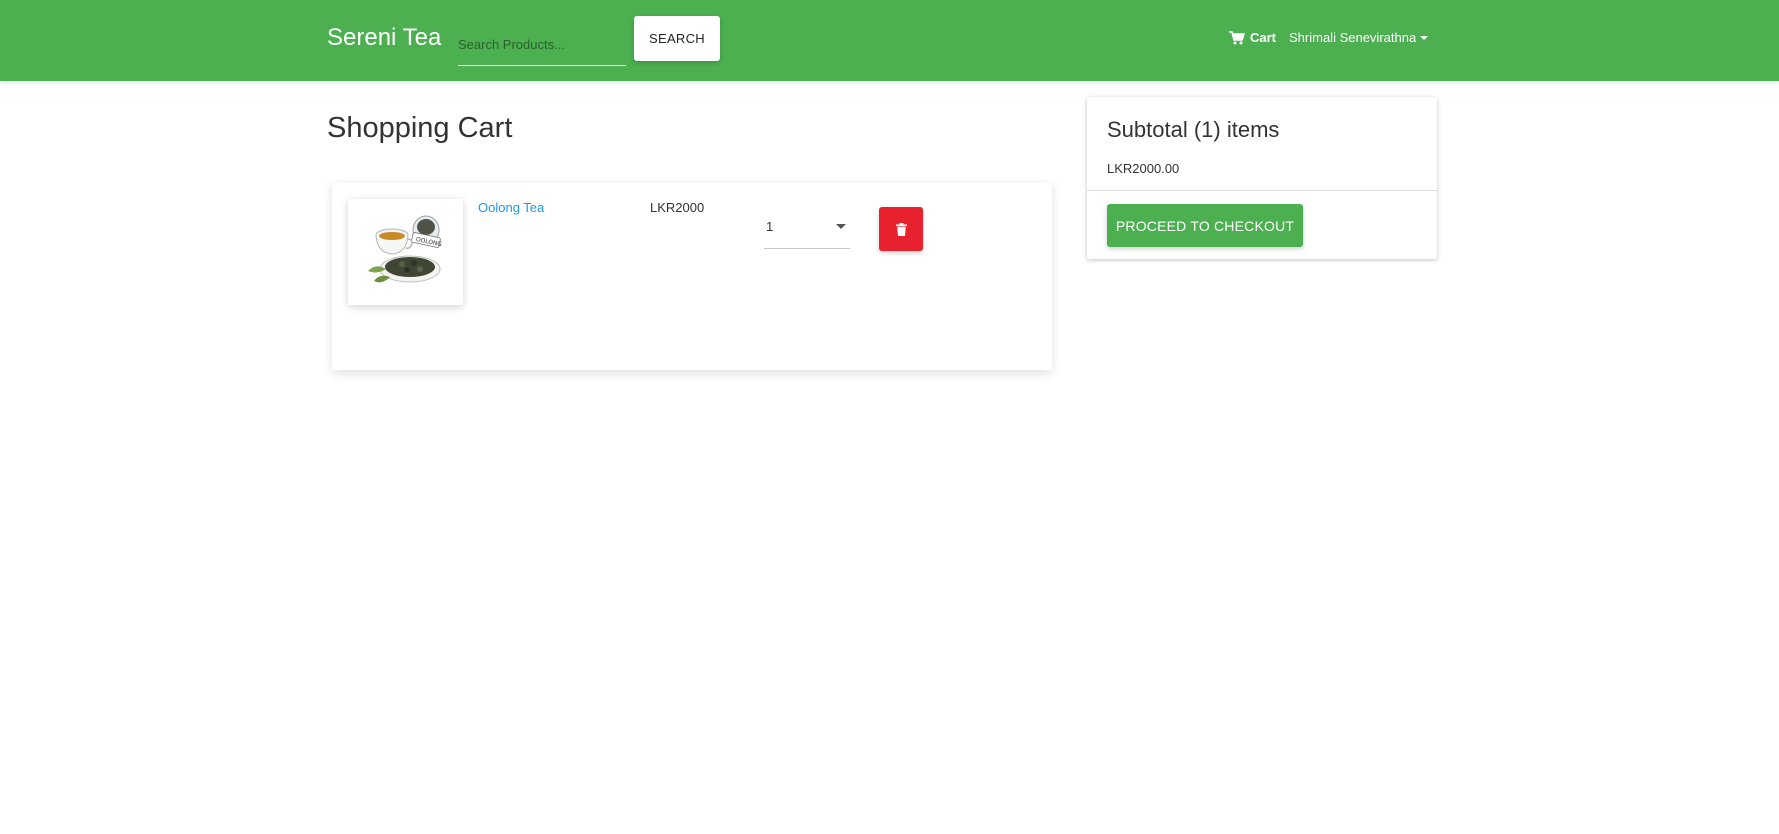  Describe the element at coordinates (1262, 190) in the screenshot. I see `summary-divider` at that location.